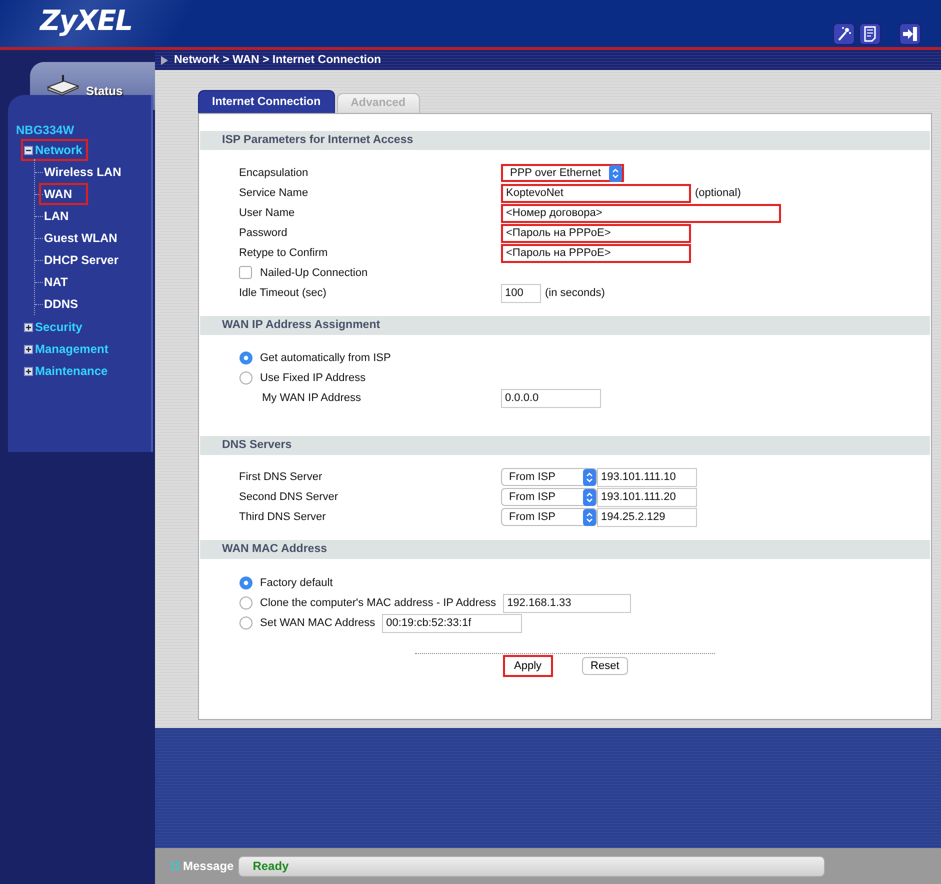  What do you see at coordinates (86, 20) in the screenshot?
I see `logo: ZyXEL` at bounding box center [86, 20].